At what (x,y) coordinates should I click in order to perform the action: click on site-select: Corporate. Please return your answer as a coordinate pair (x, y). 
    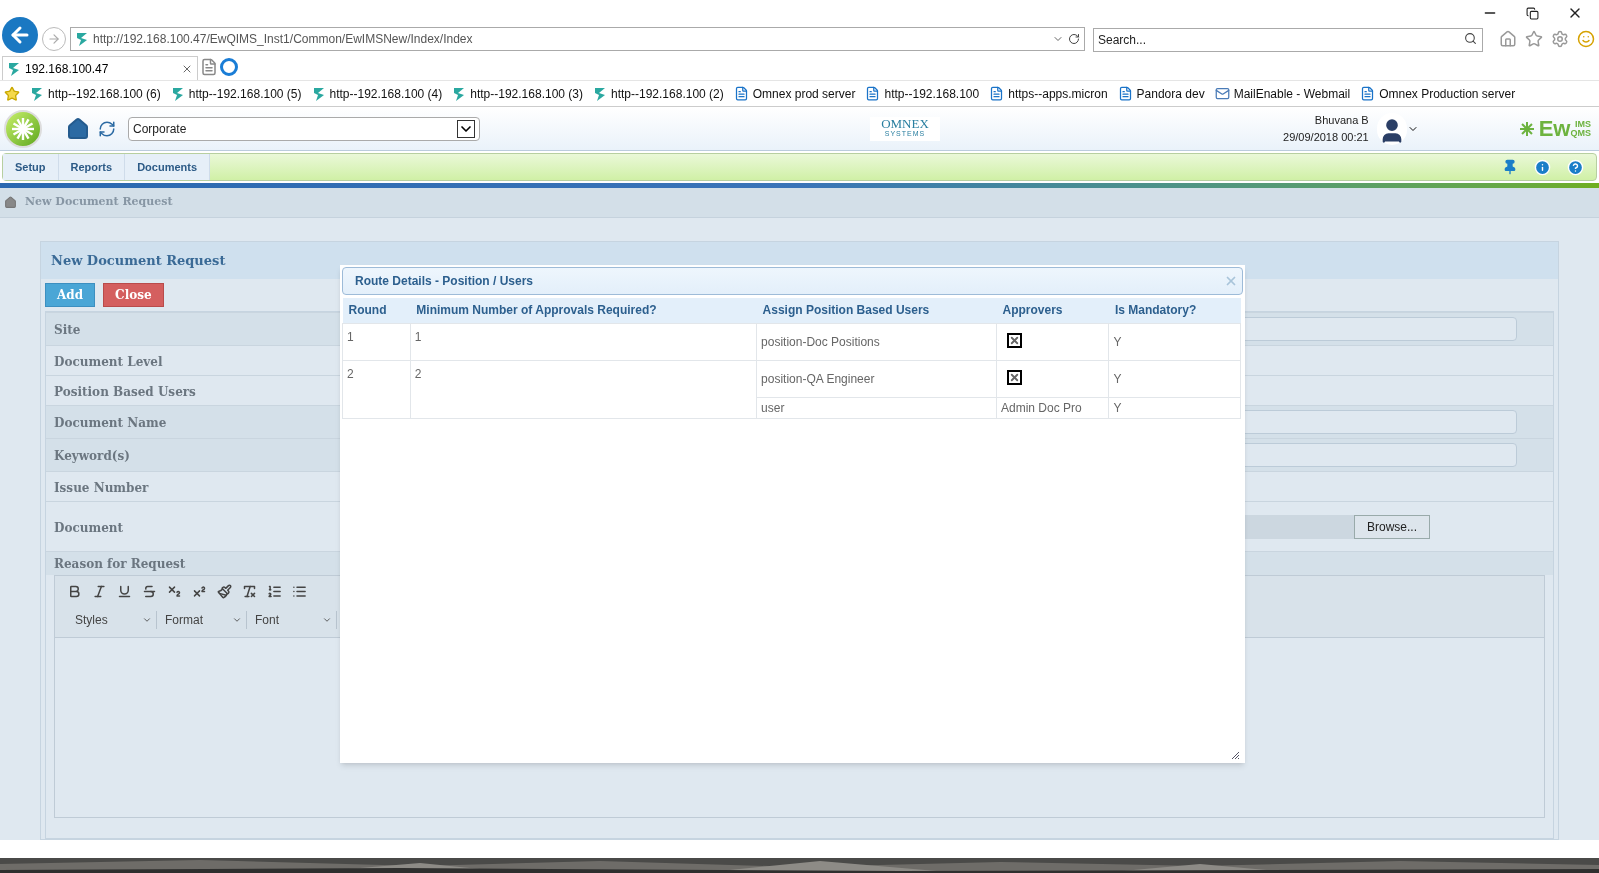
    Looking at the image, I should click on (304, 128).